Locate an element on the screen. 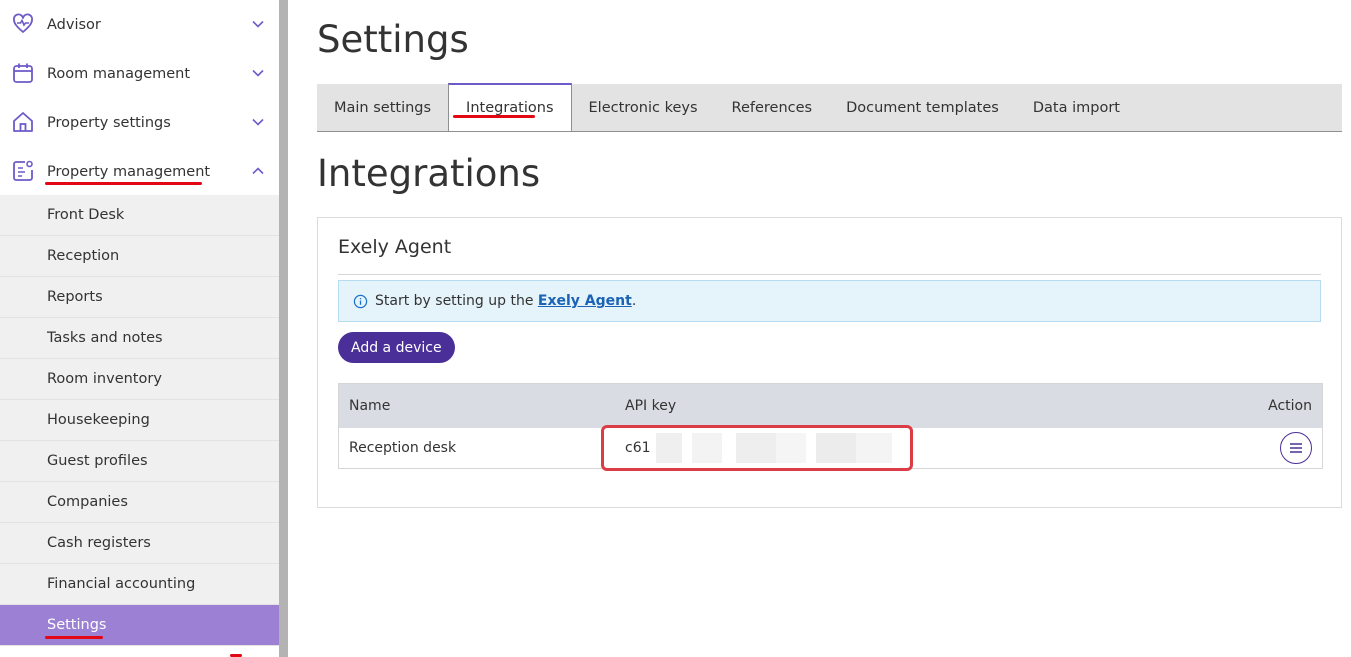  submenu-item-financial-accounting: Financial accounting is located at coordinates (139, 584).